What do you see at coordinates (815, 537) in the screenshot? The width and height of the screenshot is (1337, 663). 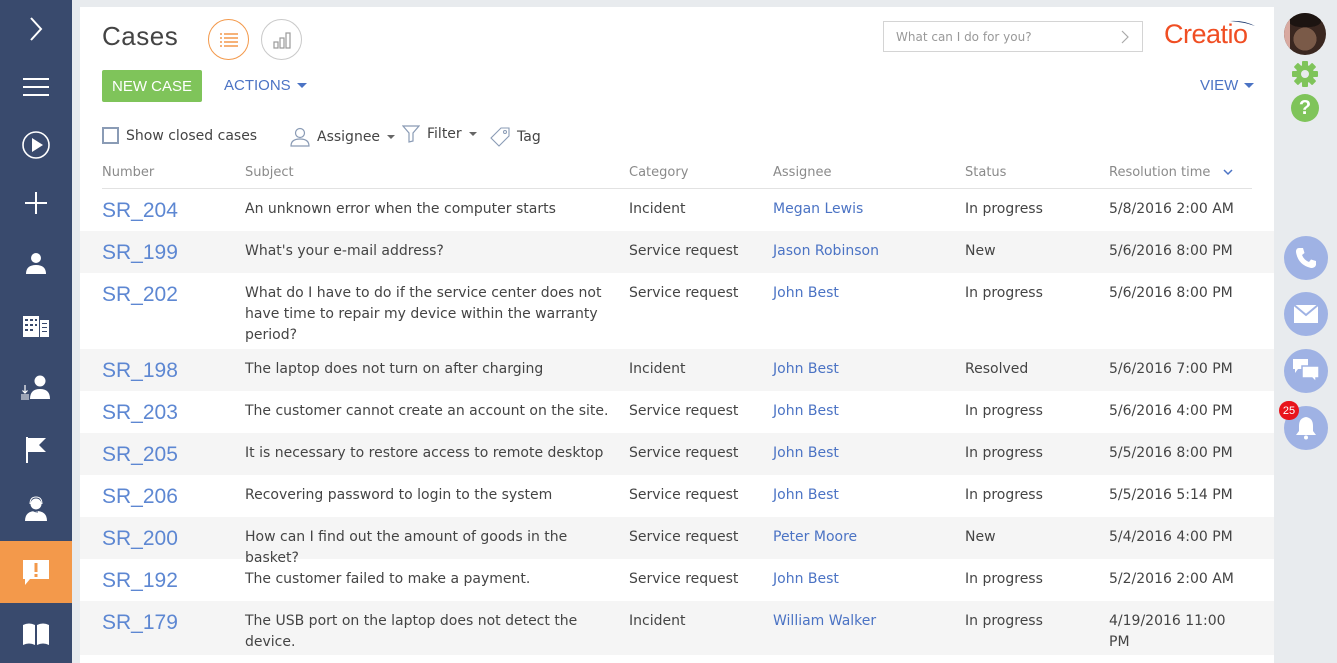 I see `case-assignee-link: Peter Moore` at bounding box center [815, 537].